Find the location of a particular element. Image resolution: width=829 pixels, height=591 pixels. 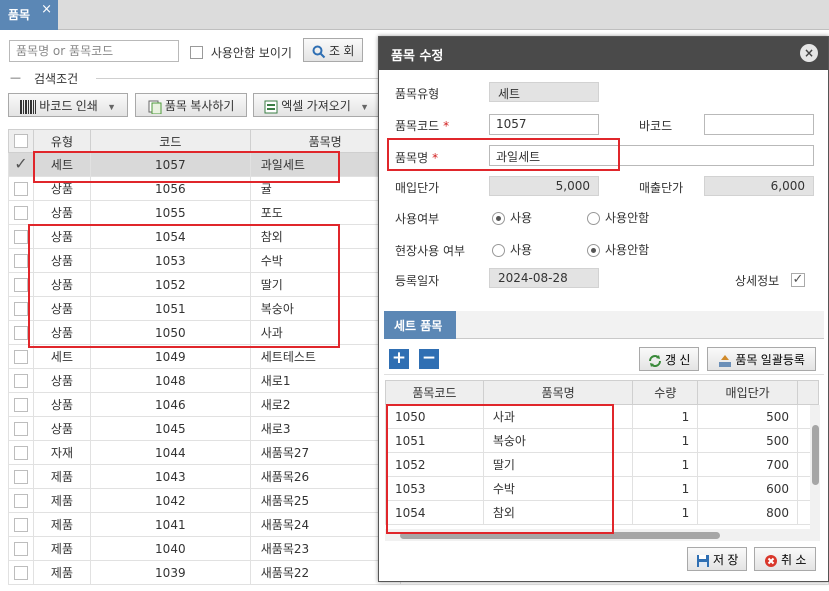

search-conditions: — 검색조건 is located at coordinates (194, 78).